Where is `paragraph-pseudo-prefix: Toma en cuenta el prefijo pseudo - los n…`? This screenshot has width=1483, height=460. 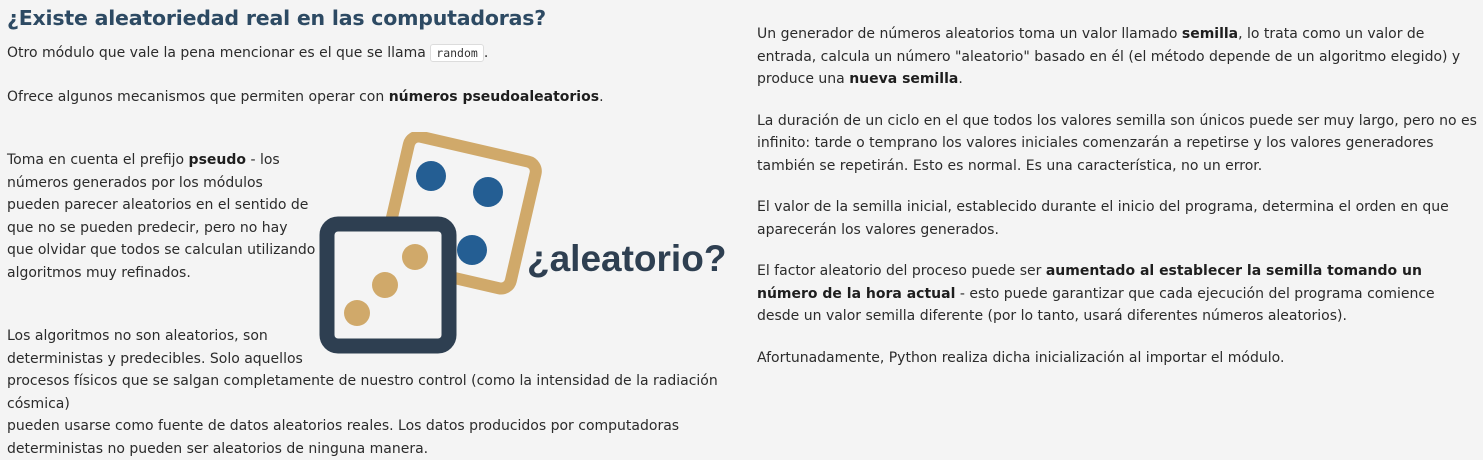 paragraph-pseudo-prefix: Toma en cuenta el prefijo pseudo - los n… is located at coordinates (161, 216).